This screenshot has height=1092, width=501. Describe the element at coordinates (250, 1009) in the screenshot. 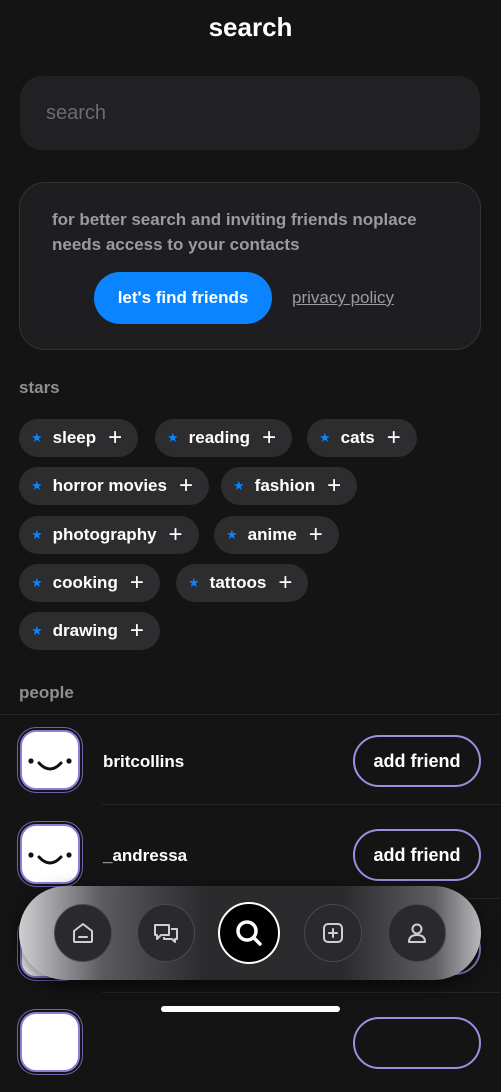

I see `home-indicator` at that location.